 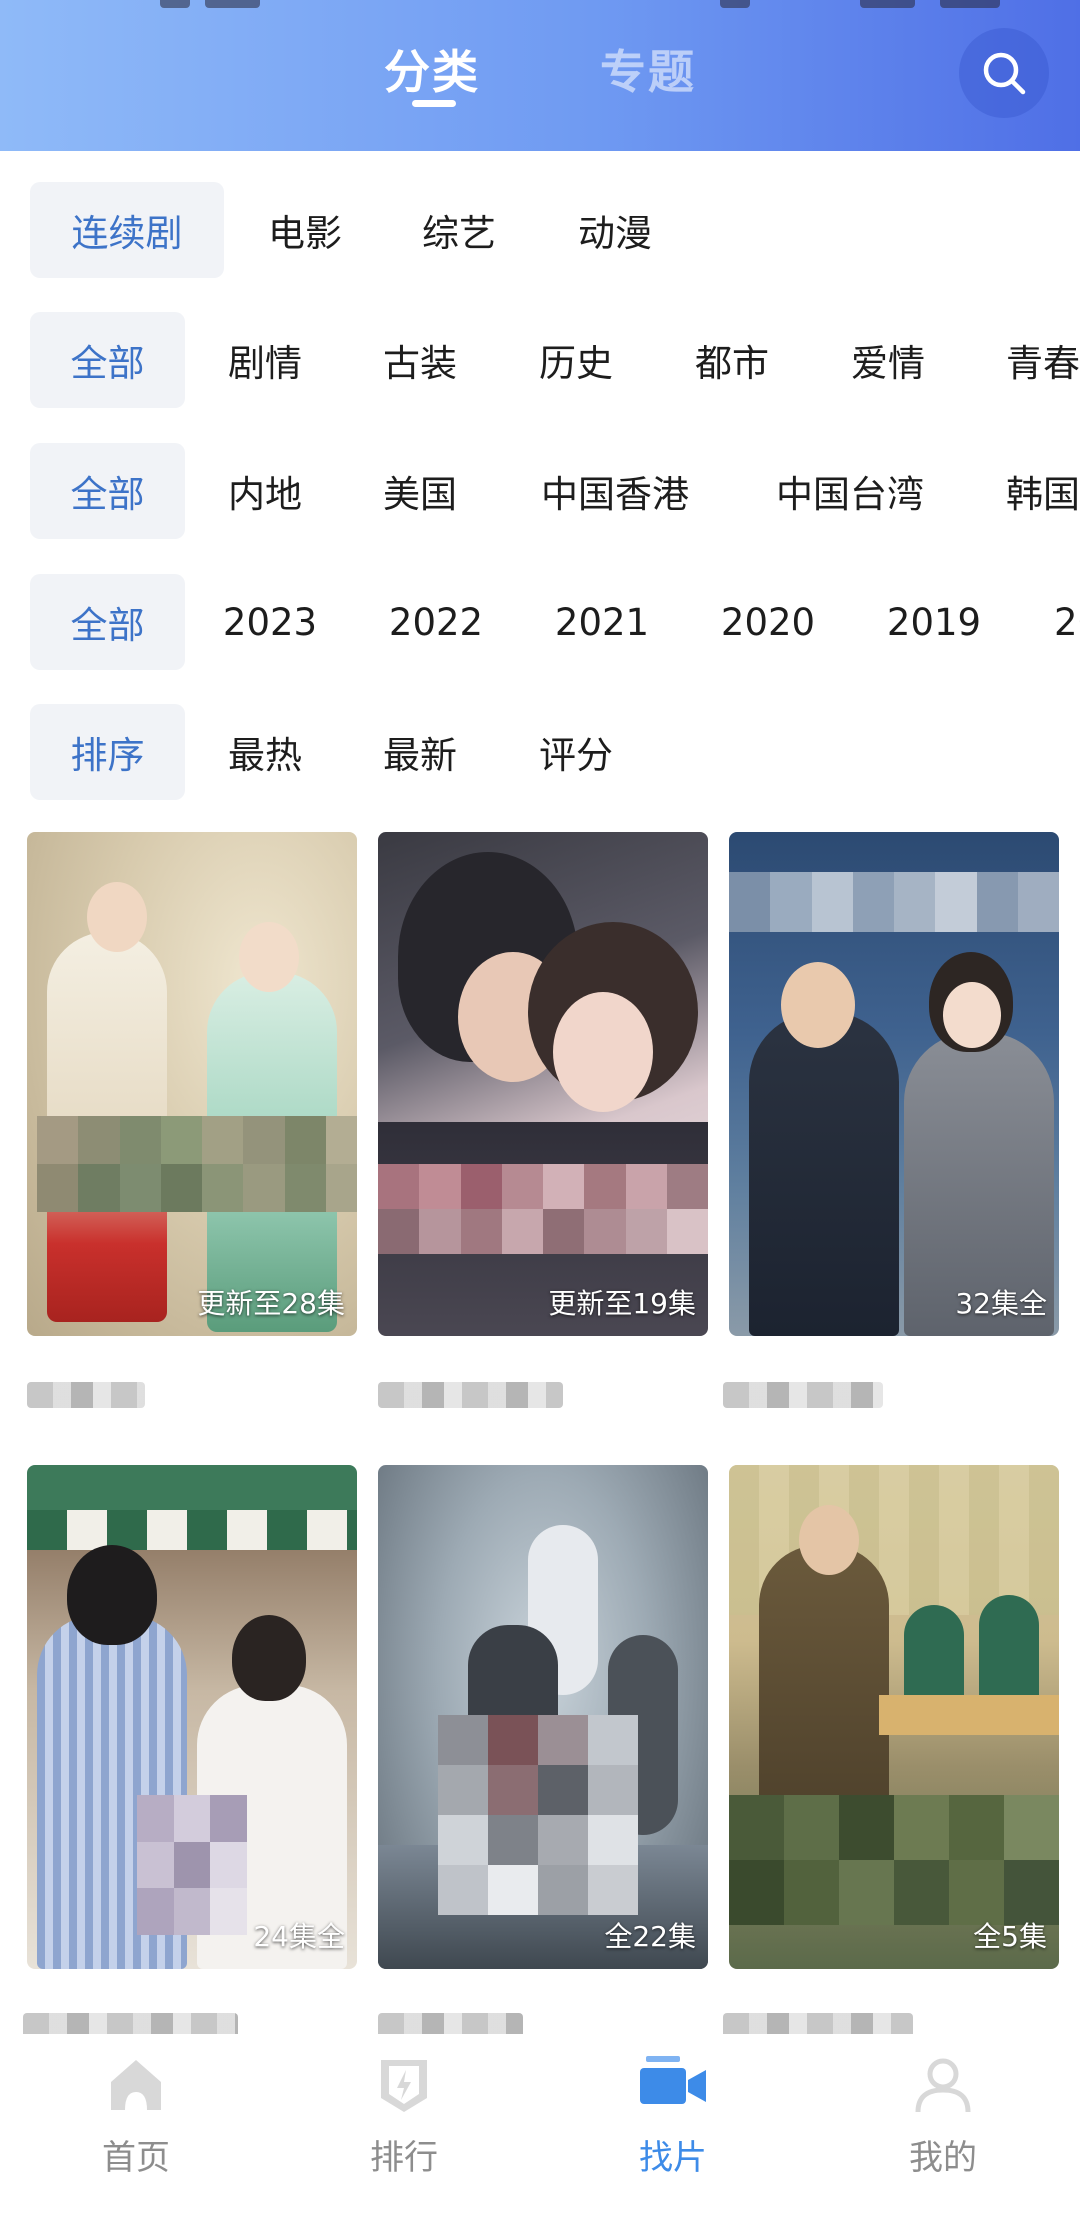 What do you see at coordinates (420, 360) in the screenshot?
I see `filter-chip-costume: 古装` at bounding box center [420, 360].